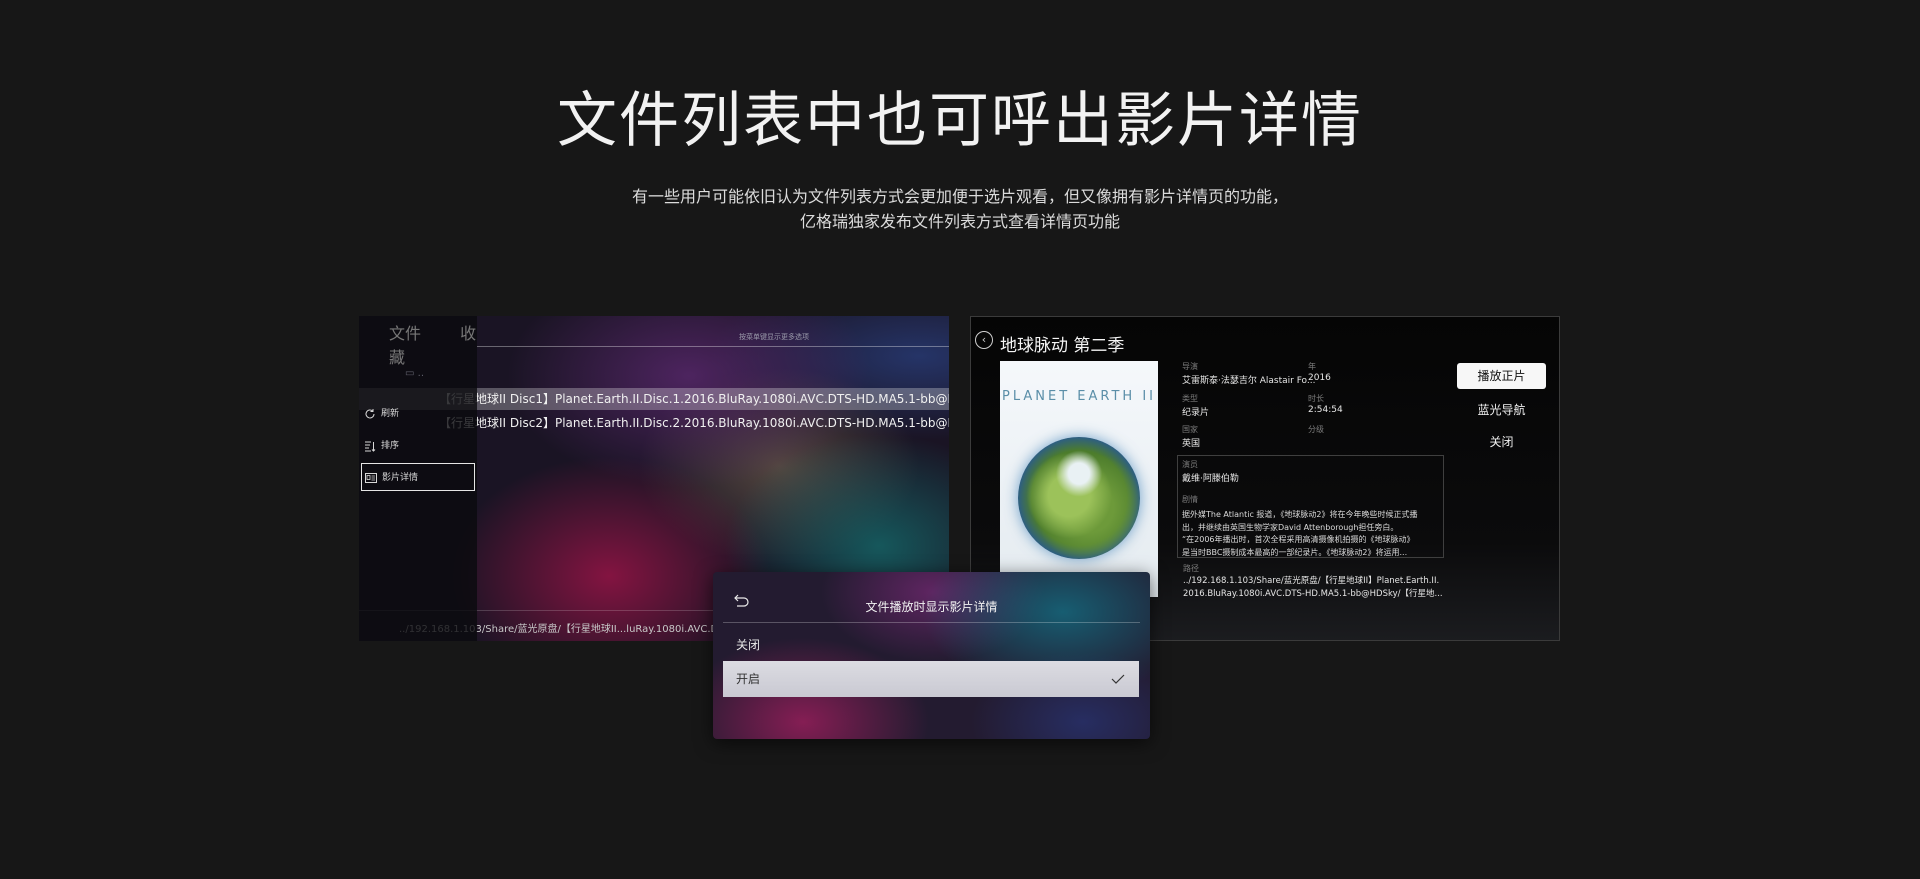 This screenshot has width=1920, height=879. What do you see at coordinates (1319, 378) in the screenshot?
I see `year-value: 2016` at bounding box center [1319, 378].